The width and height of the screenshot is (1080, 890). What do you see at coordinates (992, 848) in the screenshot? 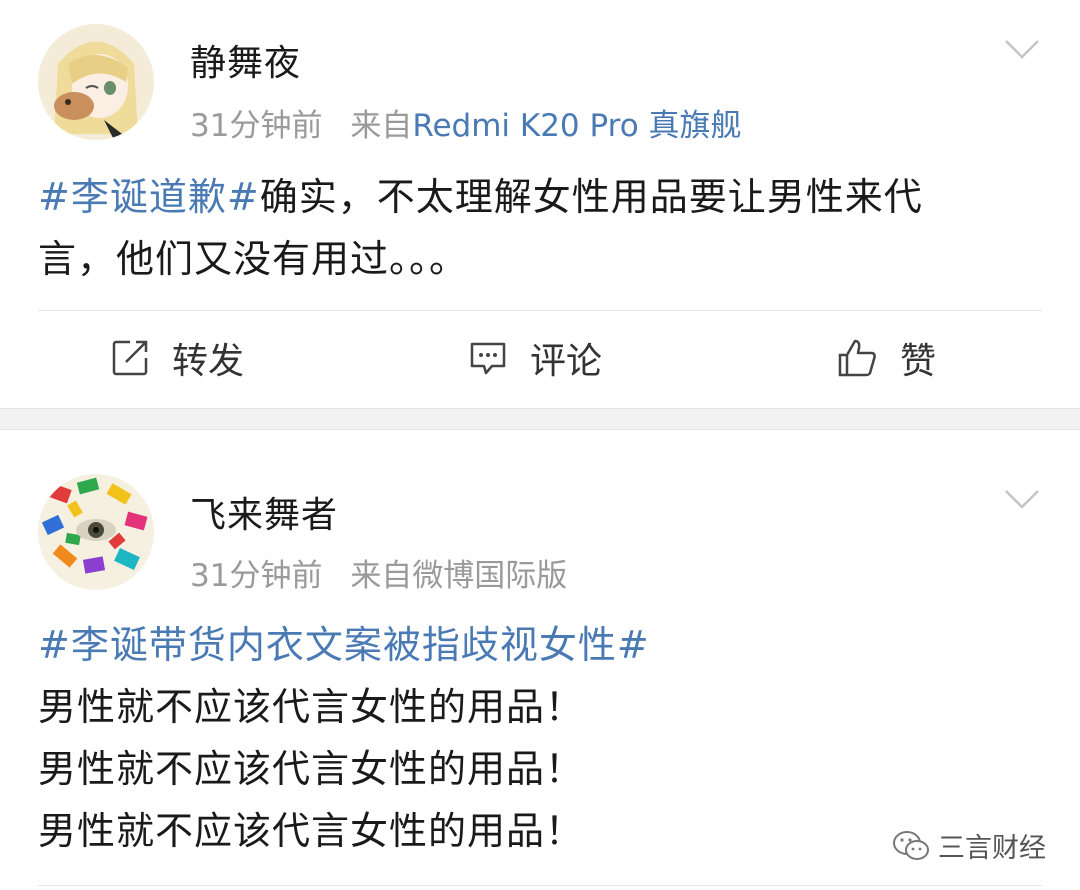
I see `watermark-text: 三言财经` at bounding box center [992, 848].